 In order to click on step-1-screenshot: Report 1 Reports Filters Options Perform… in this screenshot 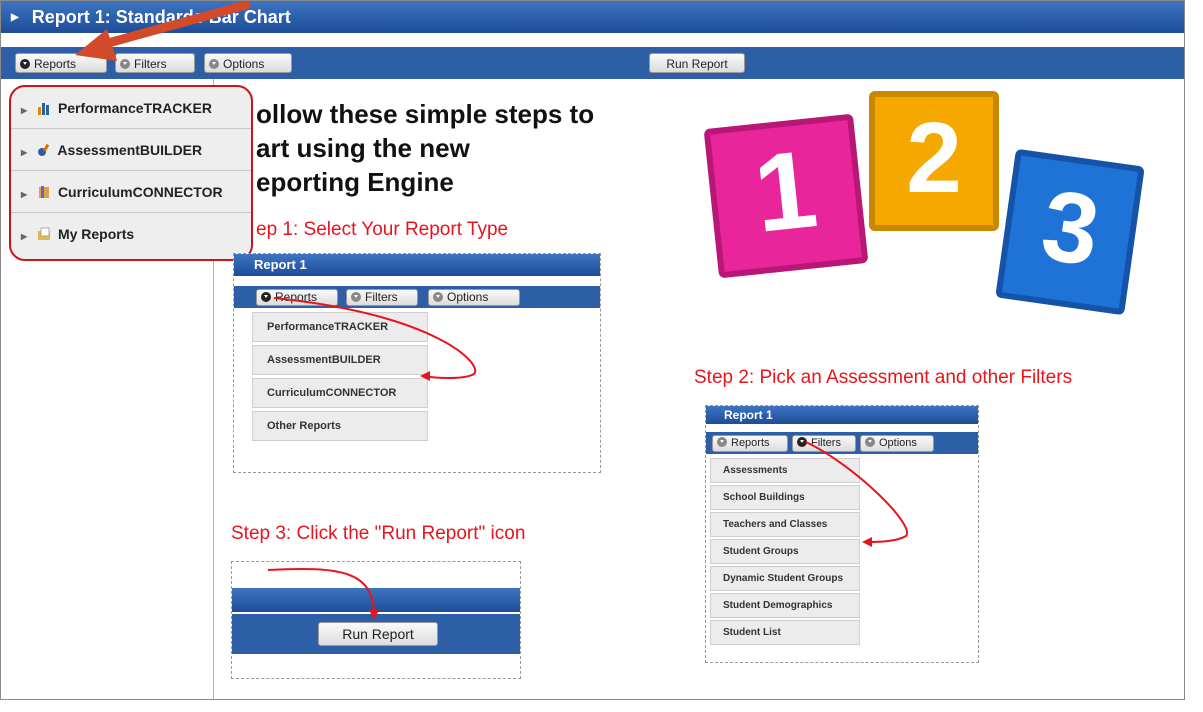, I will do `click(417, 363)`.